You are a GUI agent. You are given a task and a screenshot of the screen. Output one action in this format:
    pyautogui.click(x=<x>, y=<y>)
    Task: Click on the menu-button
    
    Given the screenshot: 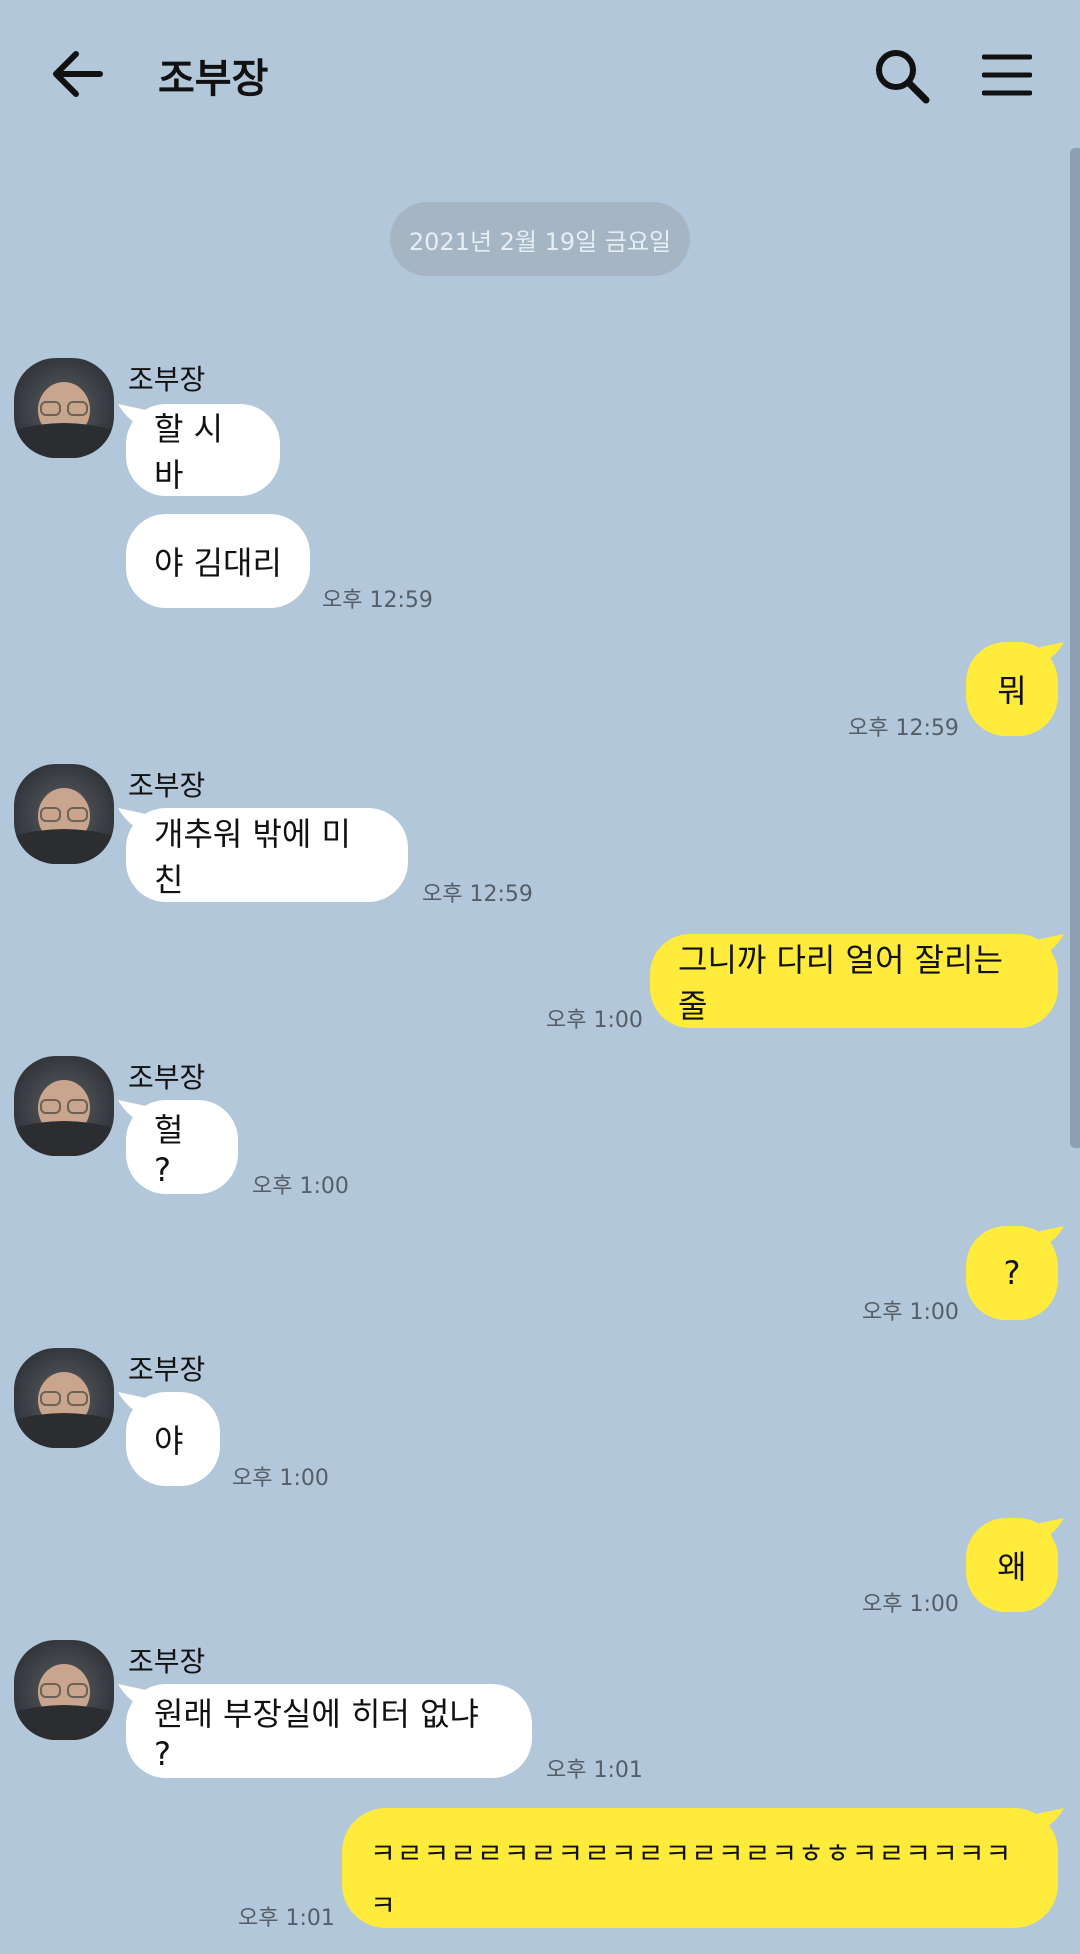 What is the action you would take?
    pyautogui.click(x=1007, y=75)
    